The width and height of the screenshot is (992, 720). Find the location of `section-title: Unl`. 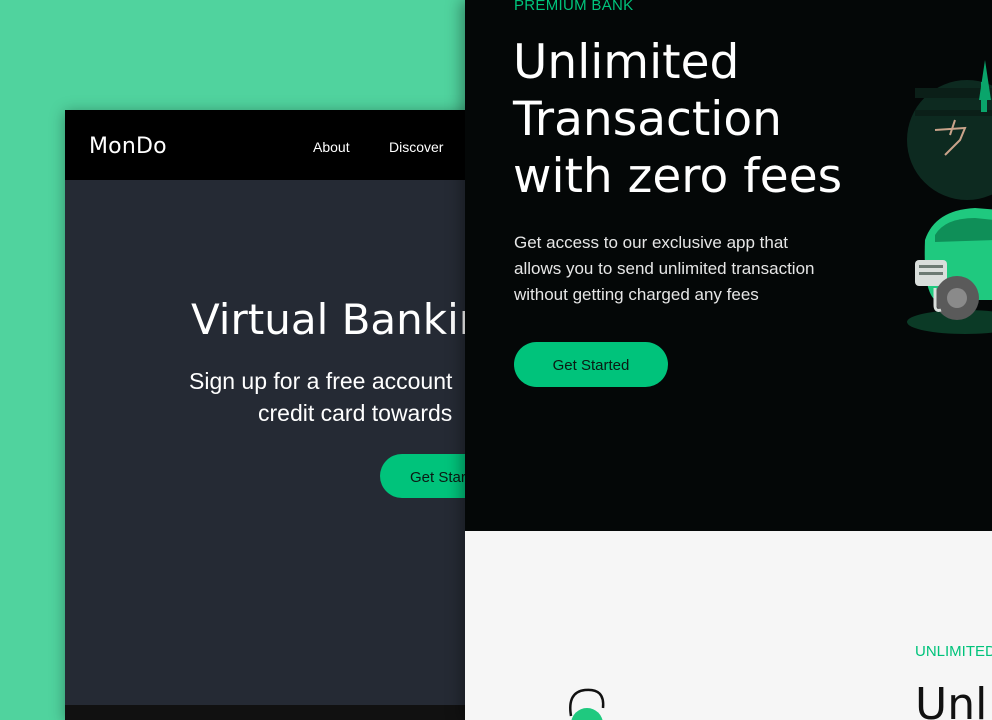

section-title: Unl is located at coordinates (951, 699).